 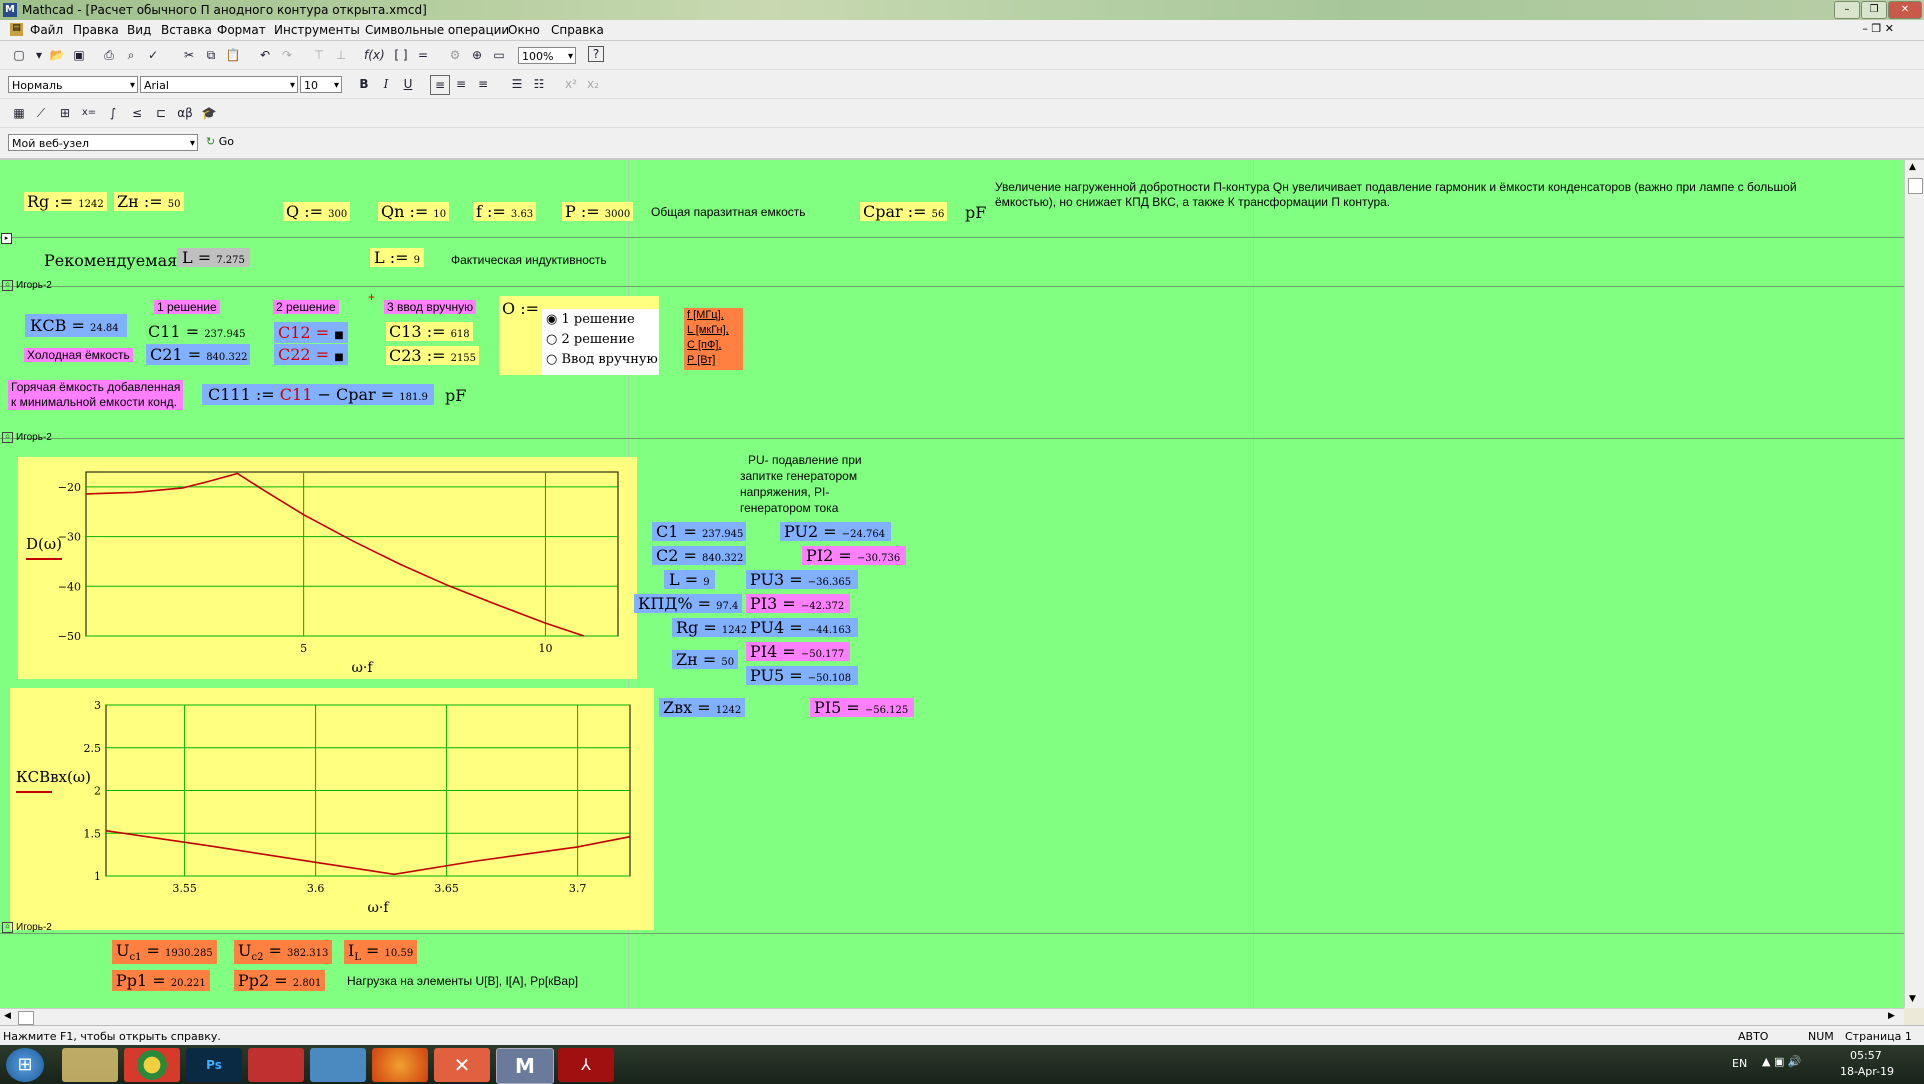 I want to click on font-select: Arial, so click(x=219, y=85).